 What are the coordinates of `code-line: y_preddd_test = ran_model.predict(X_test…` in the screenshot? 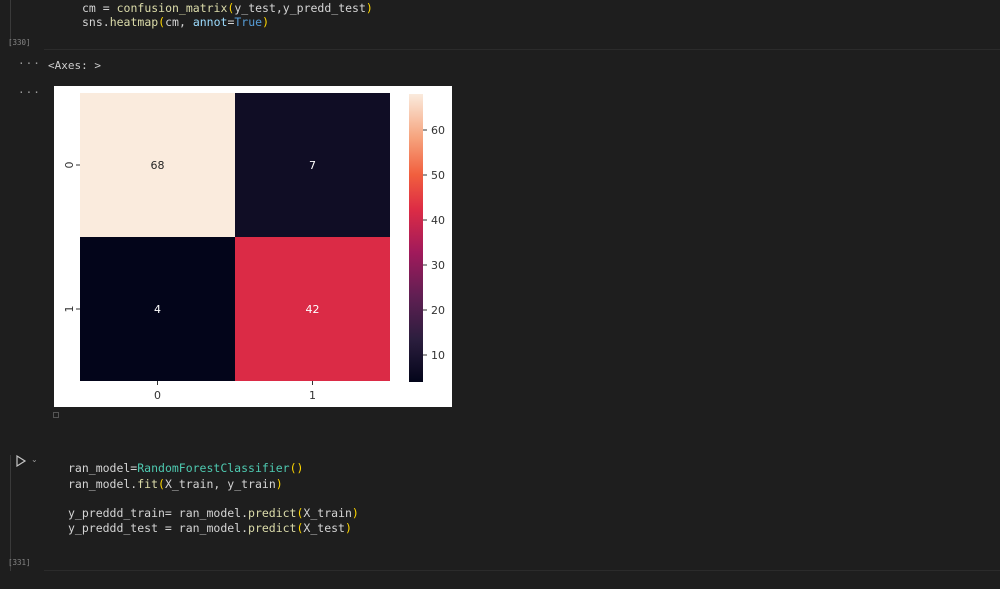 It's located at (210, 528).